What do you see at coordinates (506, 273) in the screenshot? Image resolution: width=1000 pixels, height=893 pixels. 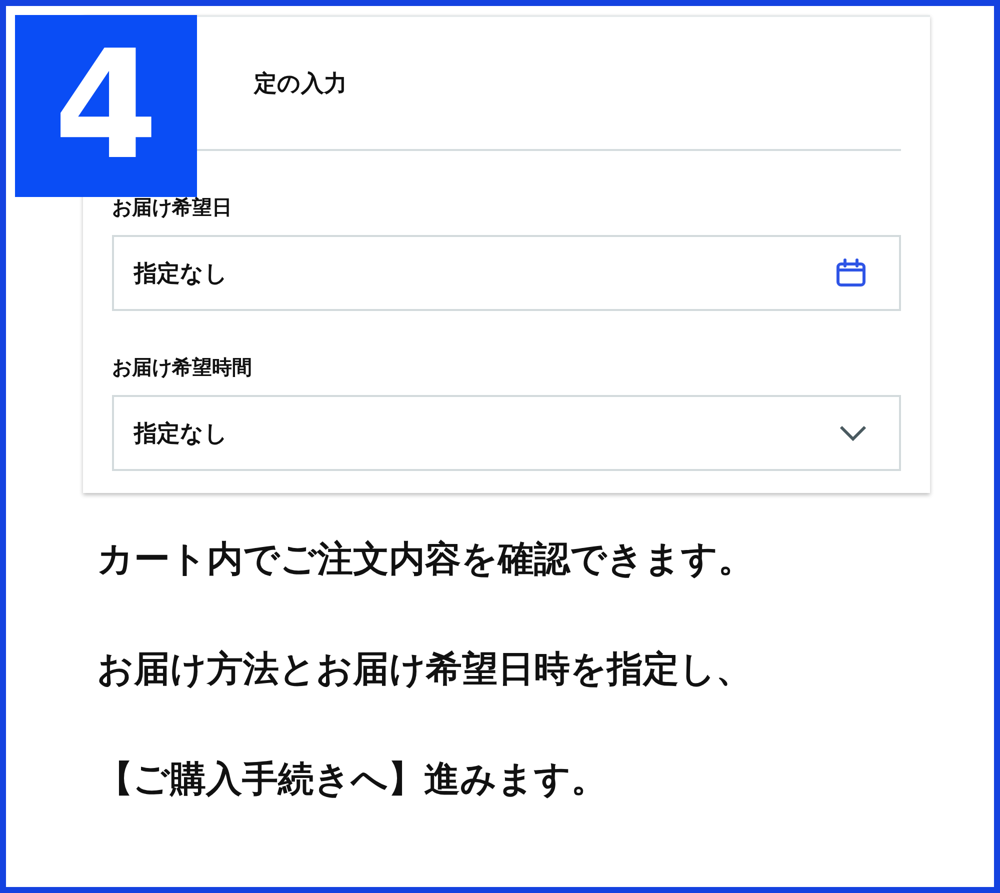 I see `date-field: 指定なし` at bounding box center [506, 273].